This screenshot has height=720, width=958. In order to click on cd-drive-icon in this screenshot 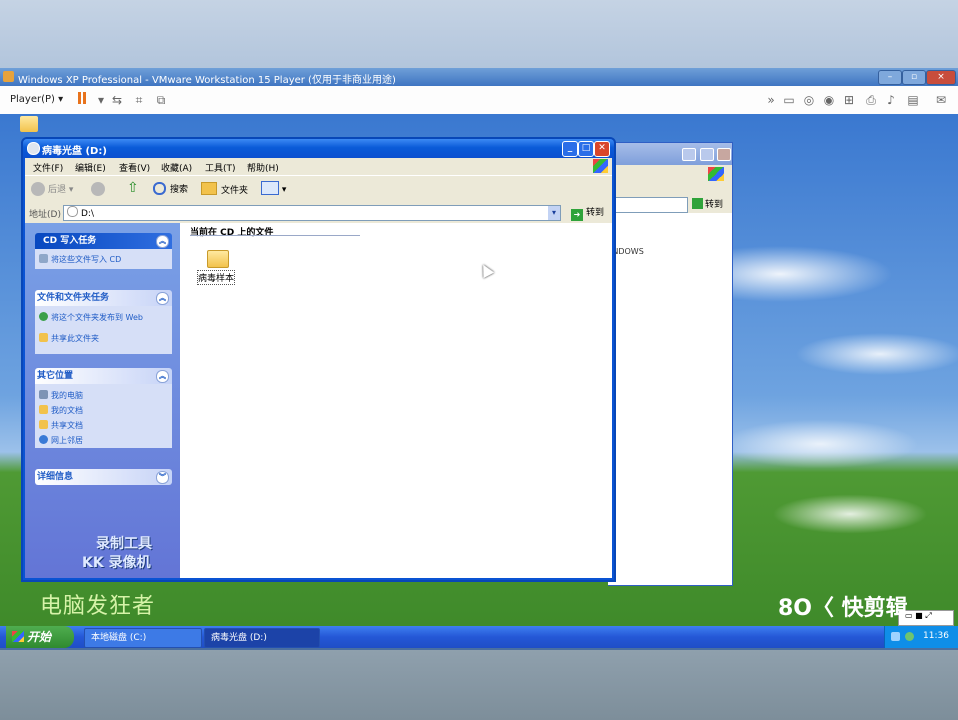, I will do `click(33, 148)`.